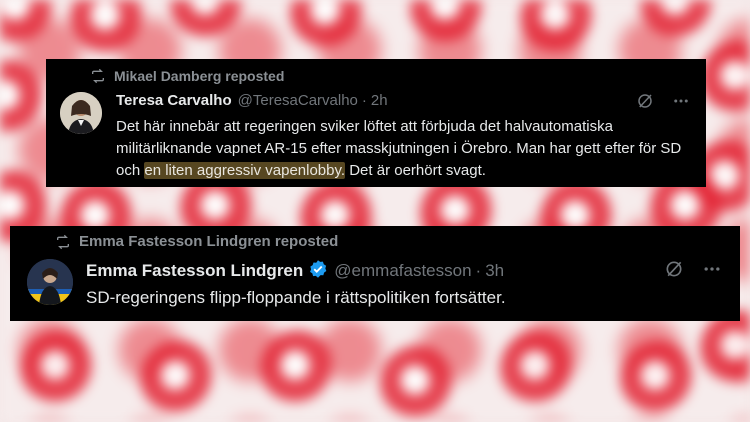 The height and width of the screenshot is (422, 750). I want to click on tweet-text-part: Det är oerhört svagt., so click(415, 170).